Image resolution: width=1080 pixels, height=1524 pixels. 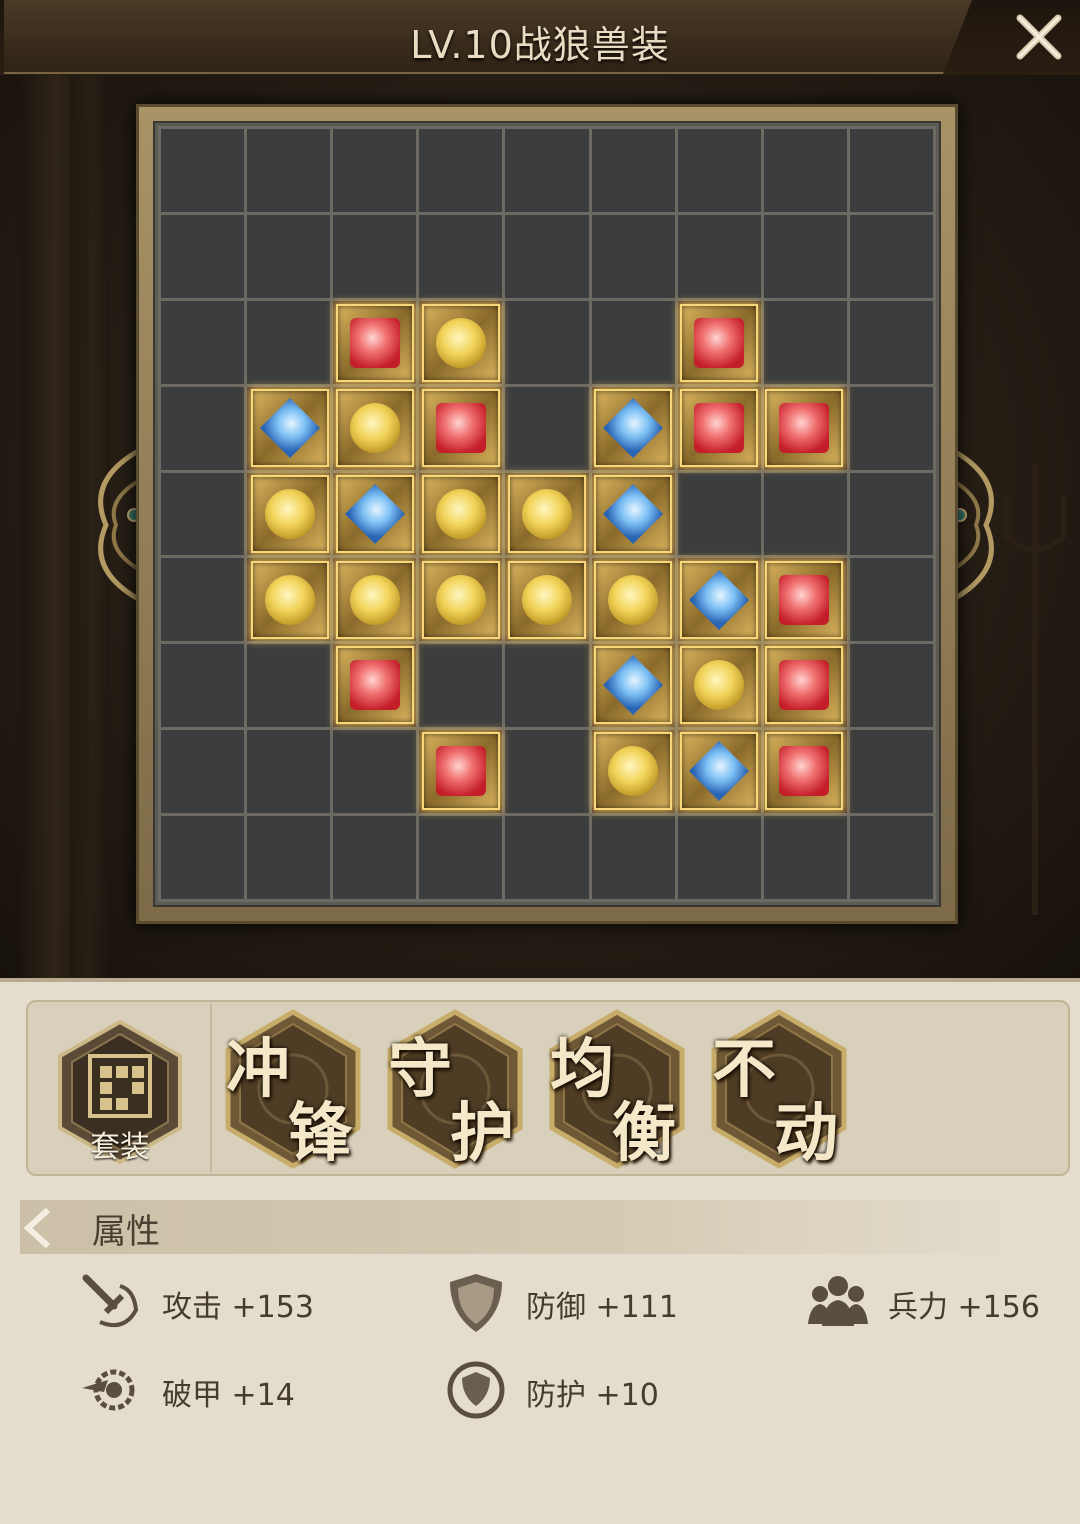 I want to click on set-badge: 均衡, so click(x=617, y=1089).